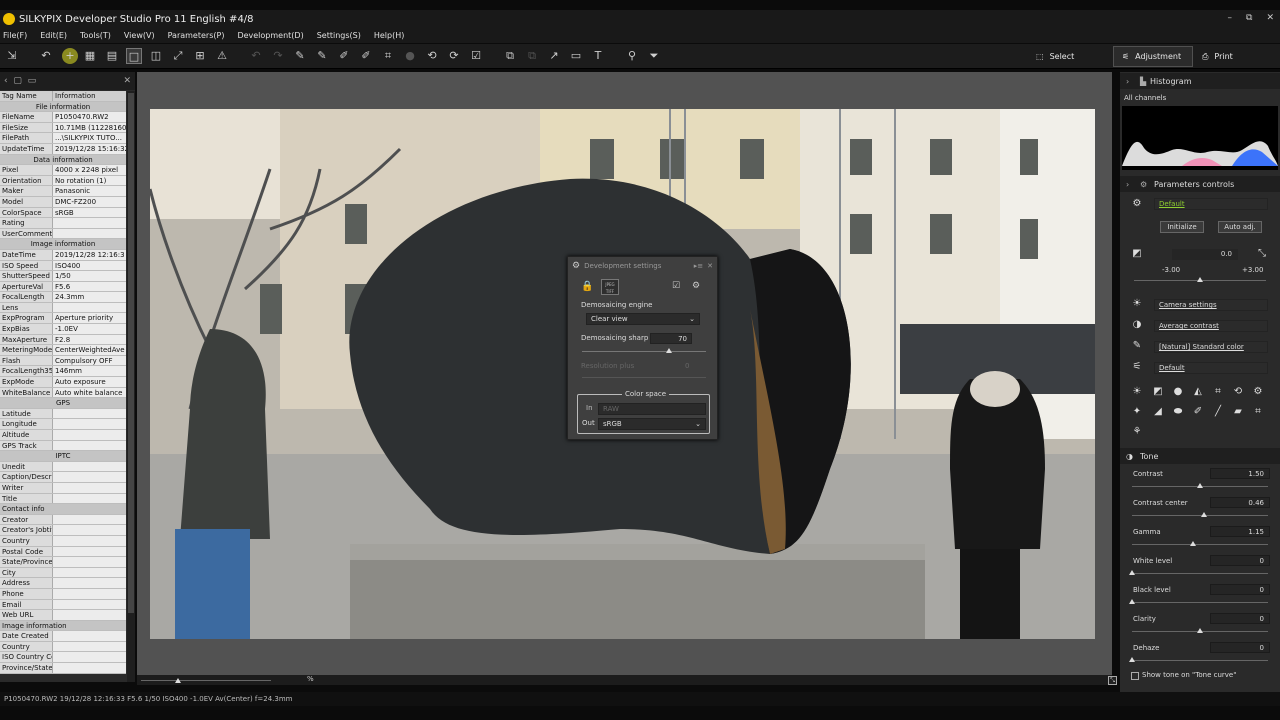 Image resolution: width=1280 pixels, height=720 pixels. I want to click on menu-settings: Settings(S), so click(339, 35).